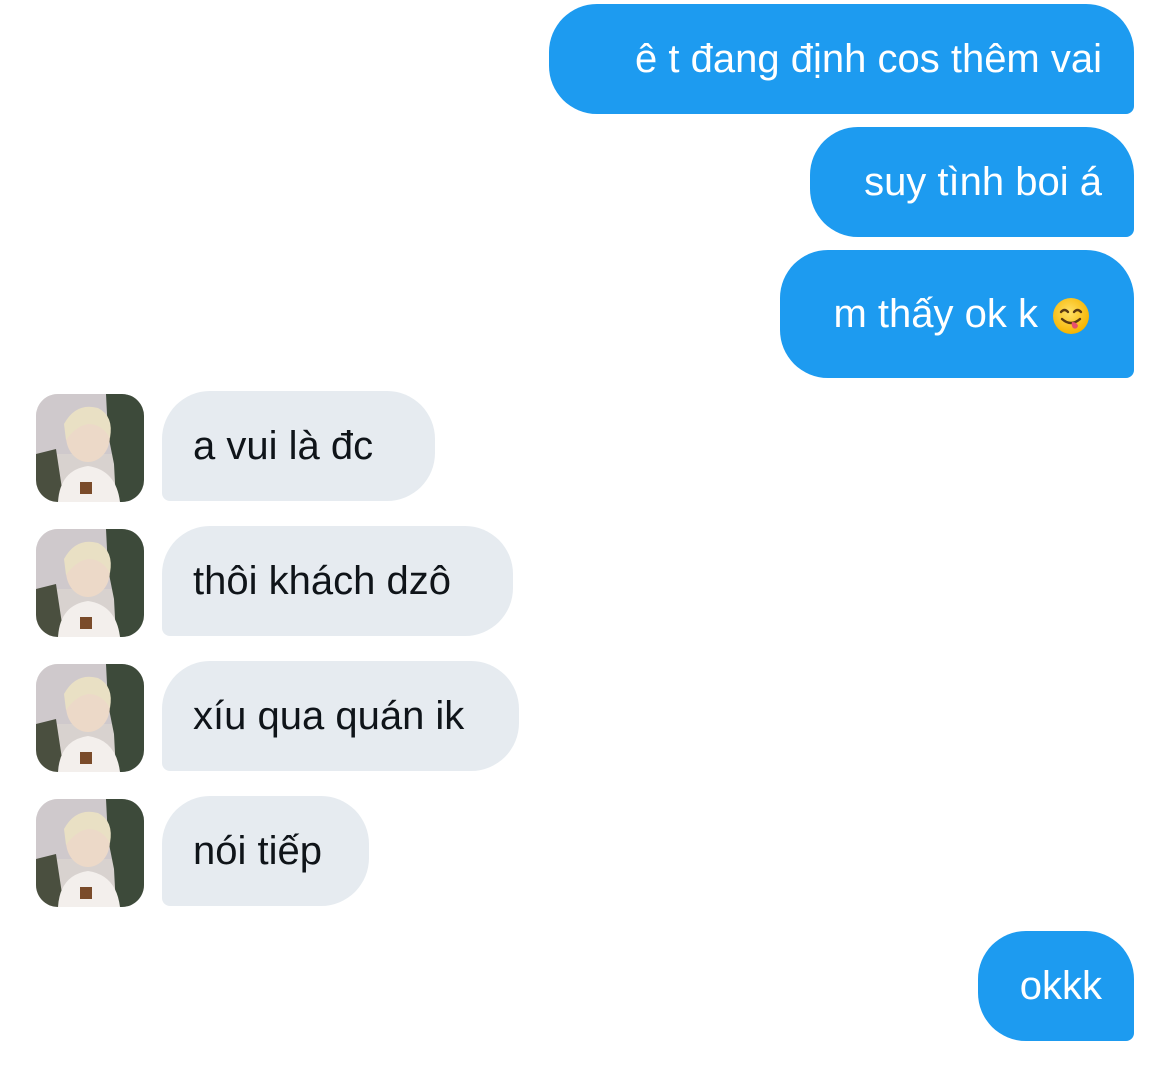  I want to click on outgoing-message-bubble: okkk, so click(1056, 986).